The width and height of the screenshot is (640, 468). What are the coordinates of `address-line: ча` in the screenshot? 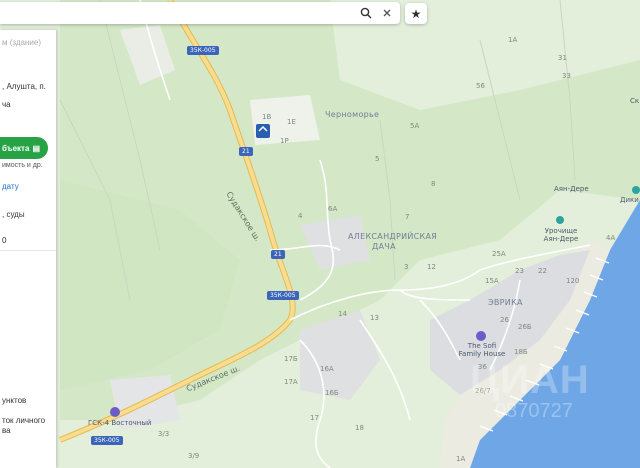 It's located at (6, 104).